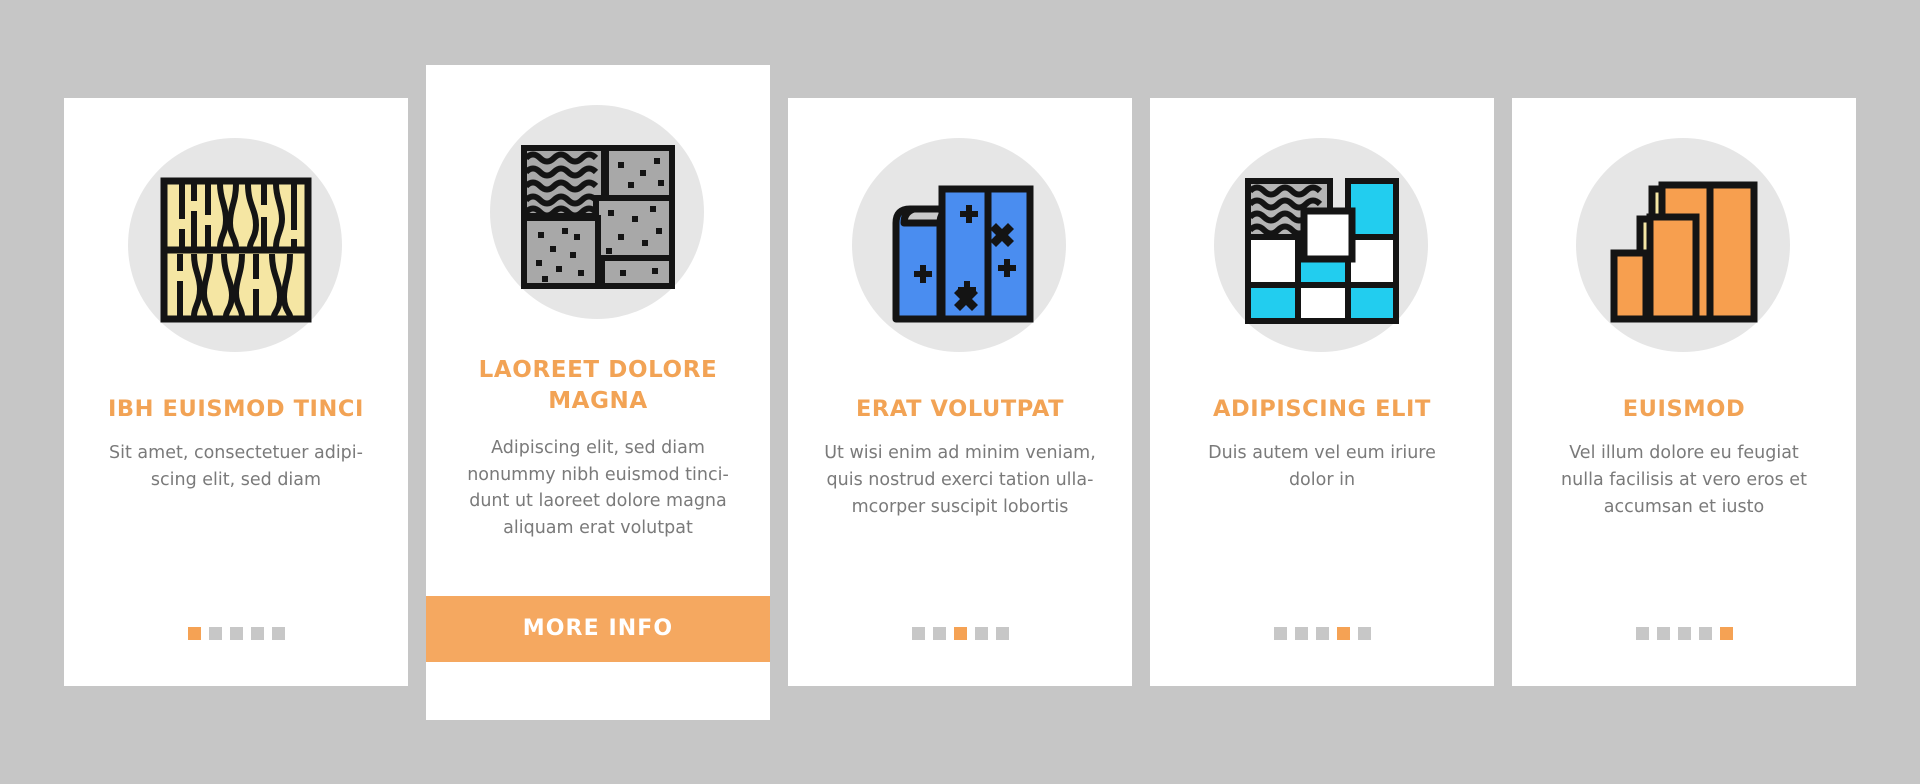 This screenshot has height=784, width=1920. I want to click on laminate-planks-icon, so click(1684, 250).